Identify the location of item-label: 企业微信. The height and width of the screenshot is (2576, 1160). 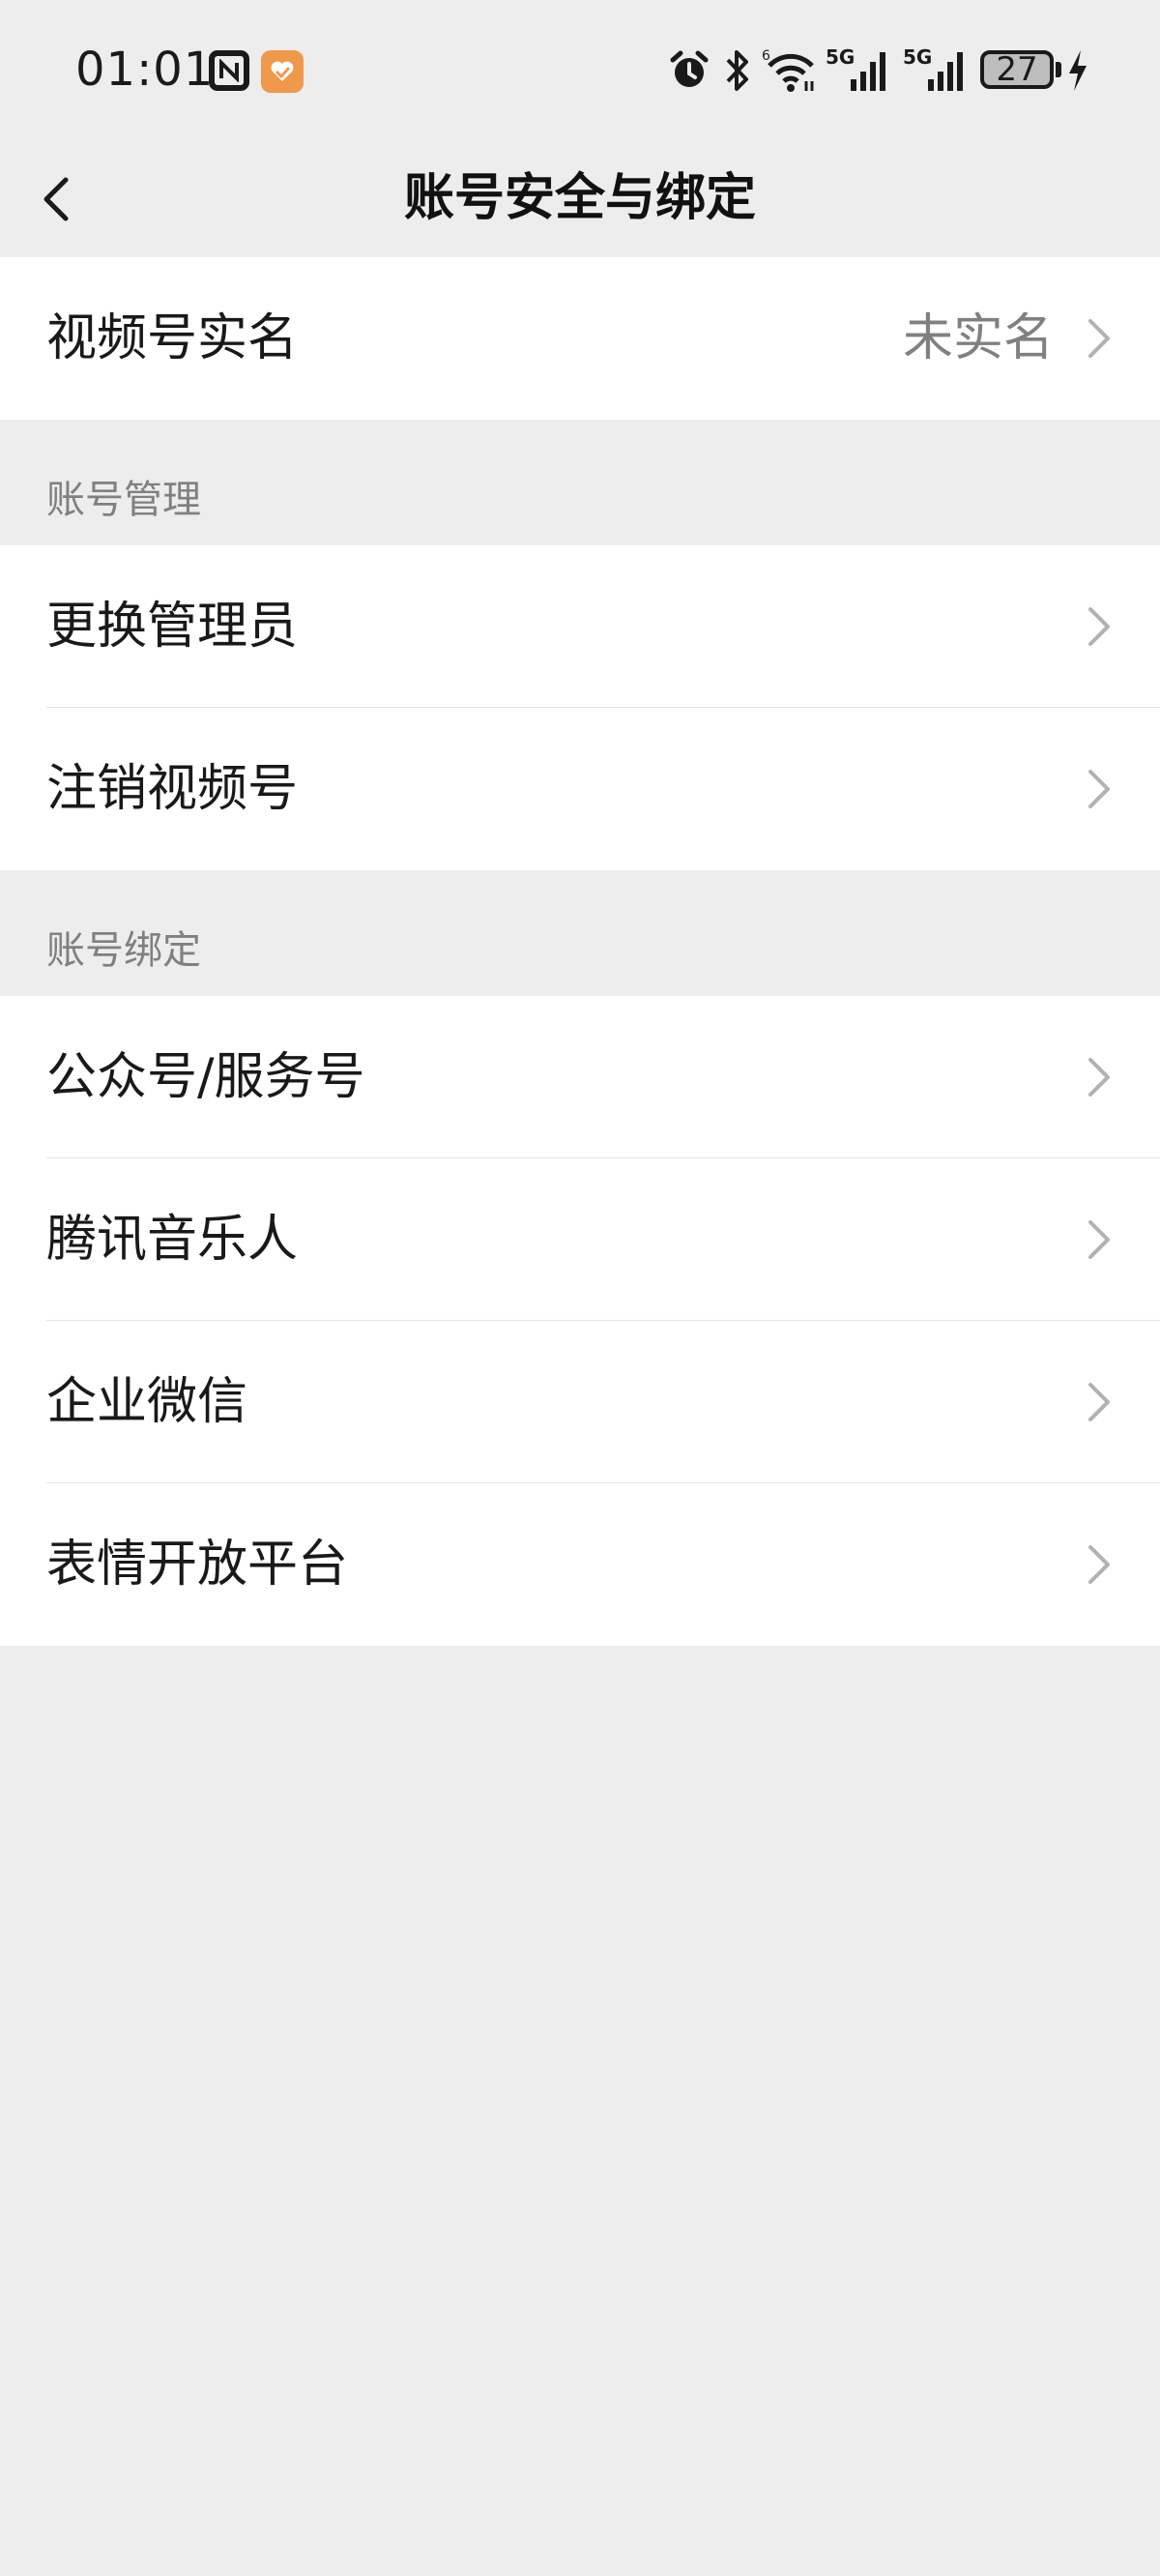
(147, 1402).